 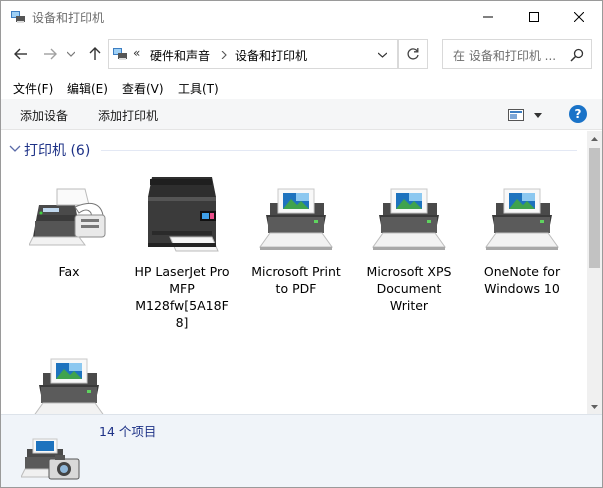 What do you see at coordinates (128, 115) in the screenshot?
I see `add-printer-button: 添加打印机` at bounding box center [128, 115].